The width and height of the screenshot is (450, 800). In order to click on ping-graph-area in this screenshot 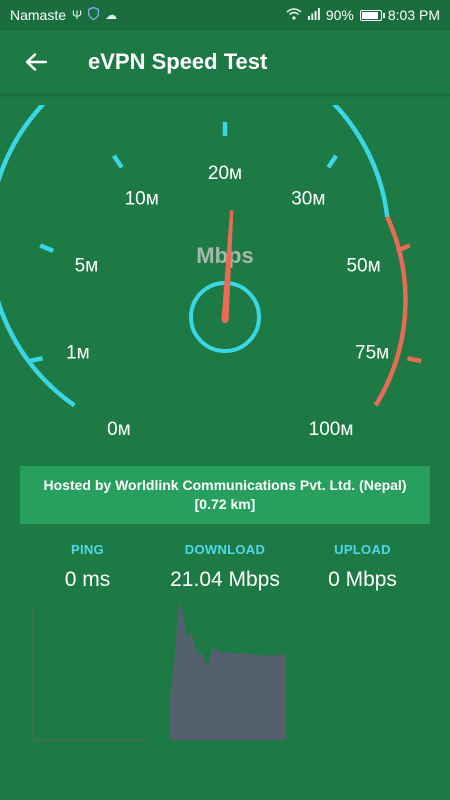, I will do `click(90, 673)`.